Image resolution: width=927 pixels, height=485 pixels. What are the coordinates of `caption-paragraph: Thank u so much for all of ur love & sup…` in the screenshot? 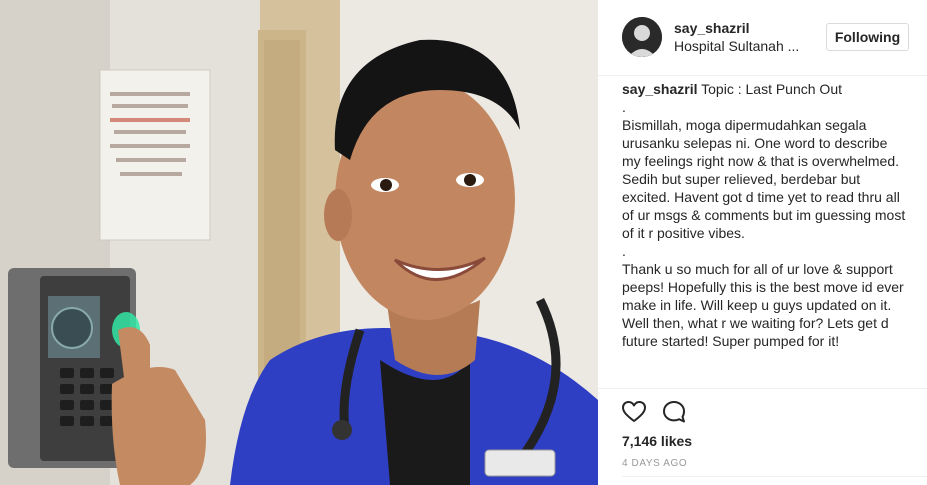 It's located at (763, 305).